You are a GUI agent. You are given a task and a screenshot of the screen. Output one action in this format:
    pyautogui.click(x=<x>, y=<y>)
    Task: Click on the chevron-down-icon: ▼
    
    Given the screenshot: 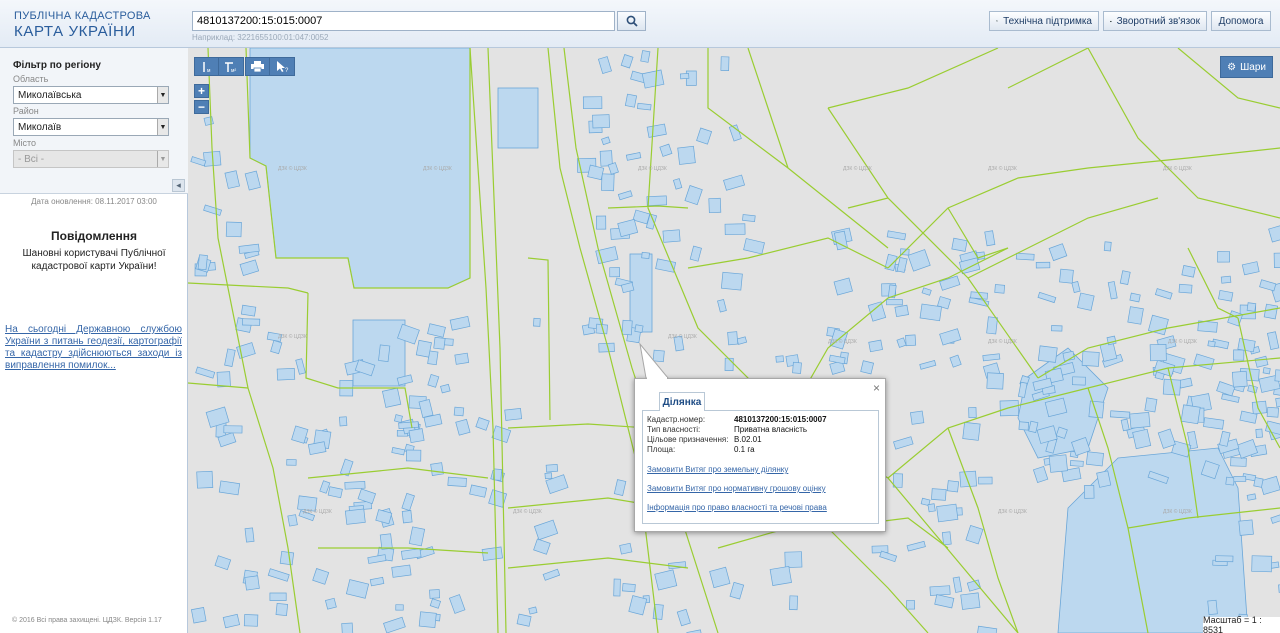 What is the action you would take?
    pyautogui.click(x=162, y=127)
    